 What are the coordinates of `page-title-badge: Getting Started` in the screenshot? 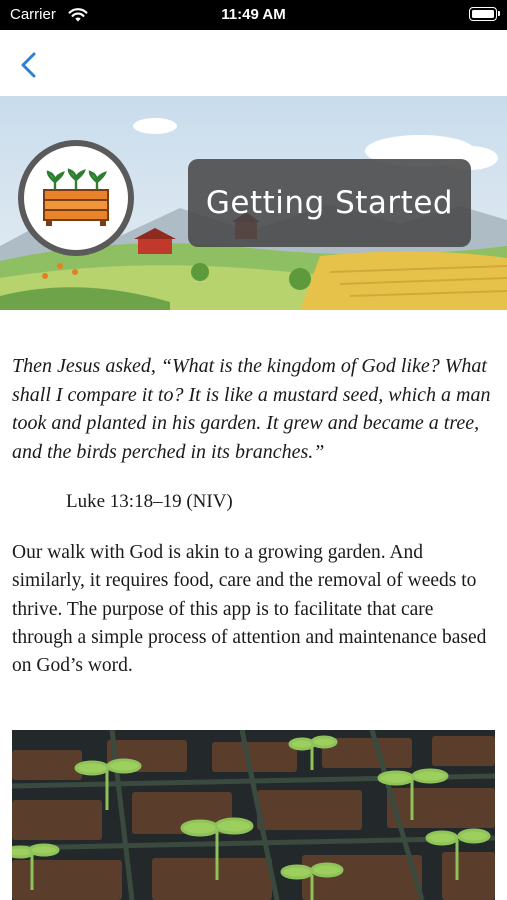 It's located at (329, 203).